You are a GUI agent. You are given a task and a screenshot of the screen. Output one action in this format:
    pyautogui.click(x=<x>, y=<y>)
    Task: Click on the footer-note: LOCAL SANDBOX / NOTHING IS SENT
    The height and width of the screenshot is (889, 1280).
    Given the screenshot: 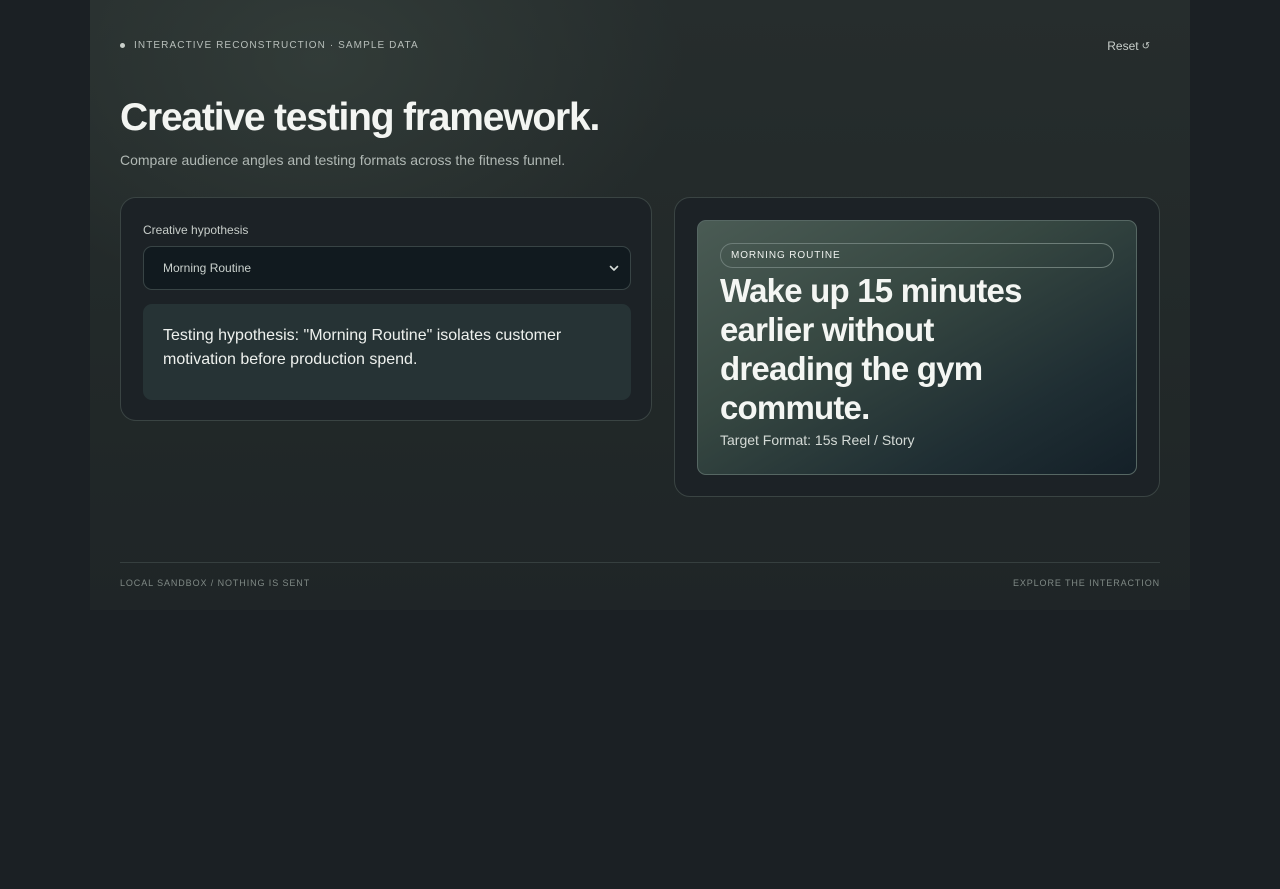 What is the action you would take?
    pyautogui.click(x=215, y=583)
    